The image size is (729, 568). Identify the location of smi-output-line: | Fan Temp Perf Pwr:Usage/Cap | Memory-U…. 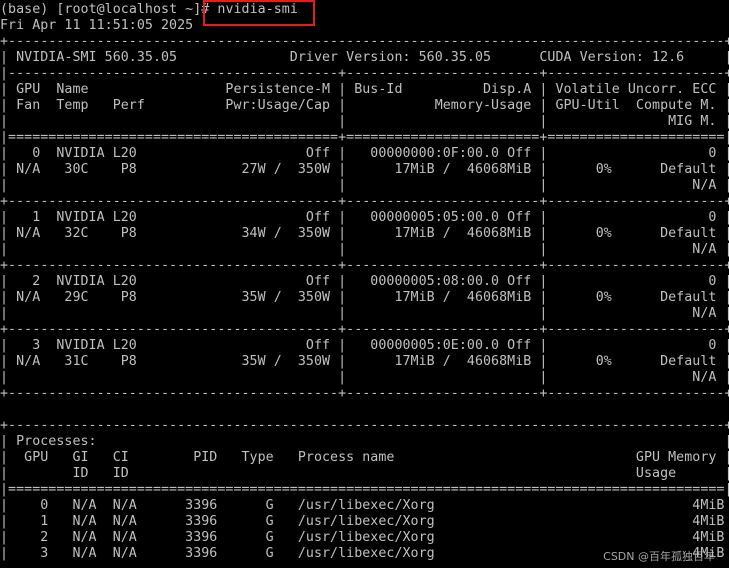
(364, 105).